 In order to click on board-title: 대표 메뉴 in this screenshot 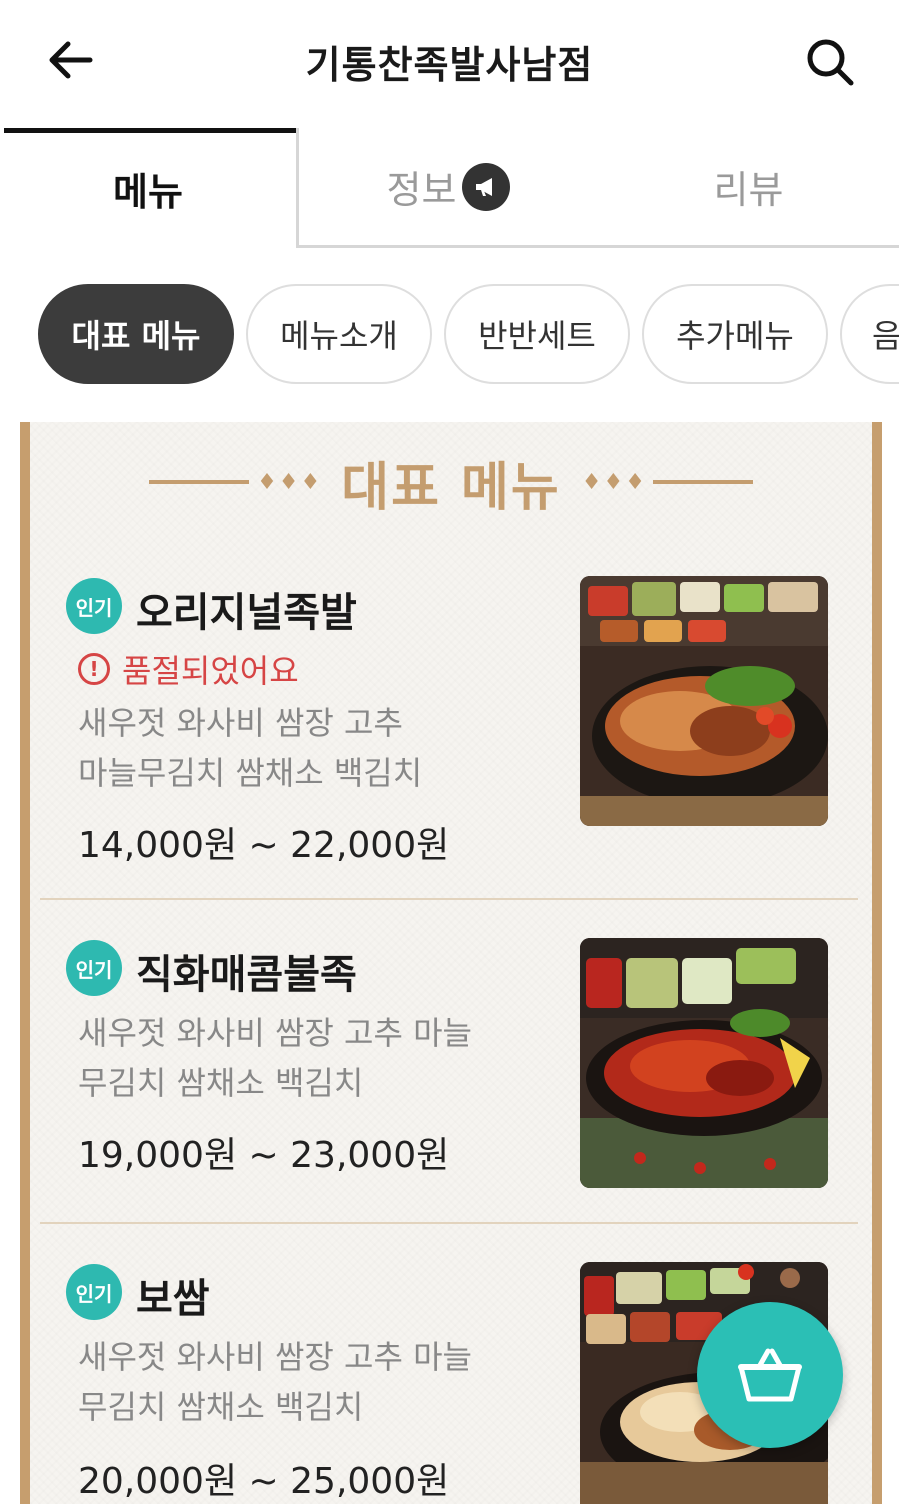, I will do `click(451, 487)`.